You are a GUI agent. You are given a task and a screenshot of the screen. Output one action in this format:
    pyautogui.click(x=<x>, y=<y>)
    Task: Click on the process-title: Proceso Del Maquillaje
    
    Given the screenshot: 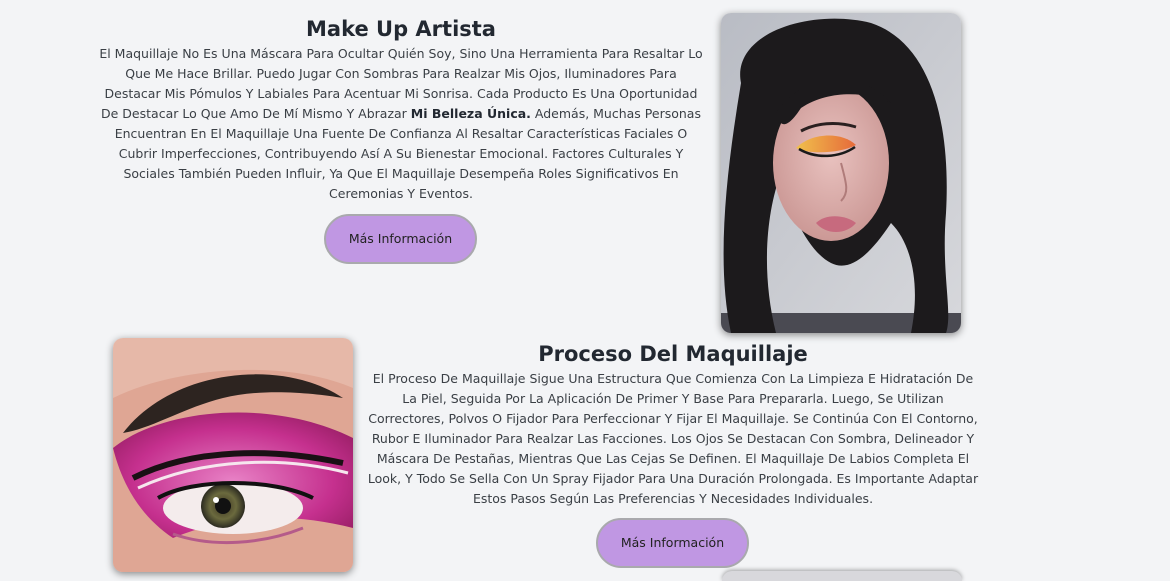 What is the action you would take?
    pyautogui.click(x=673, y=354)
    